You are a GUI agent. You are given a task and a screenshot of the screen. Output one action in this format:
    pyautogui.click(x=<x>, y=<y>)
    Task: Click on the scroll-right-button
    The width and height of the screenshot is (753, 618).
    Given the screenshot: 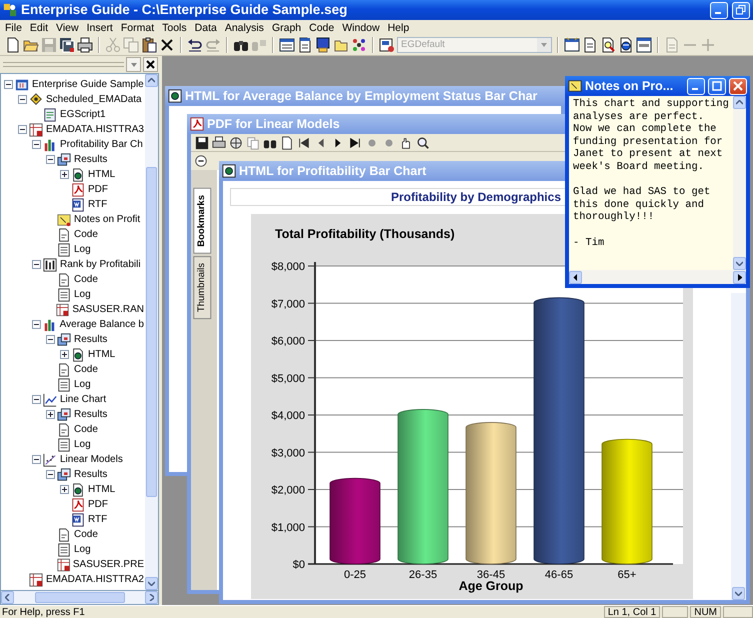 What is the action you would take?
    pyautogui.click(x=739, y=277)
    